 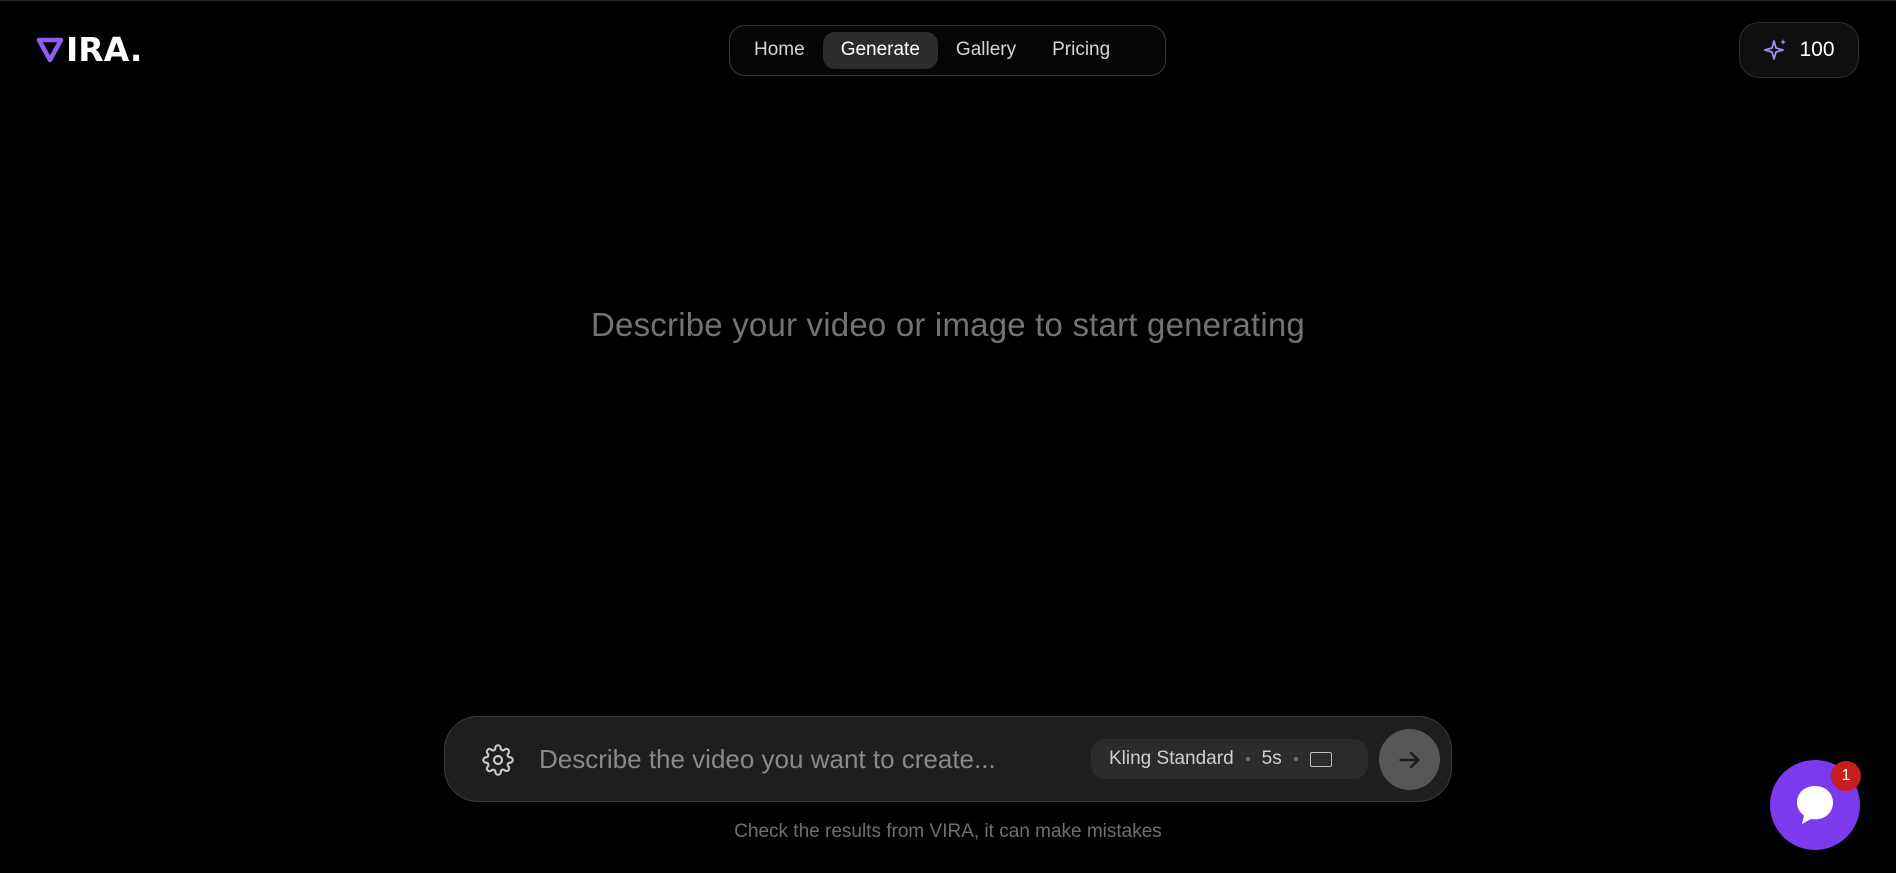 What do you see at coordinates (104, 49) in the screenshot?
I see `brand-name: IRA.` at bounding box center [104, 49].